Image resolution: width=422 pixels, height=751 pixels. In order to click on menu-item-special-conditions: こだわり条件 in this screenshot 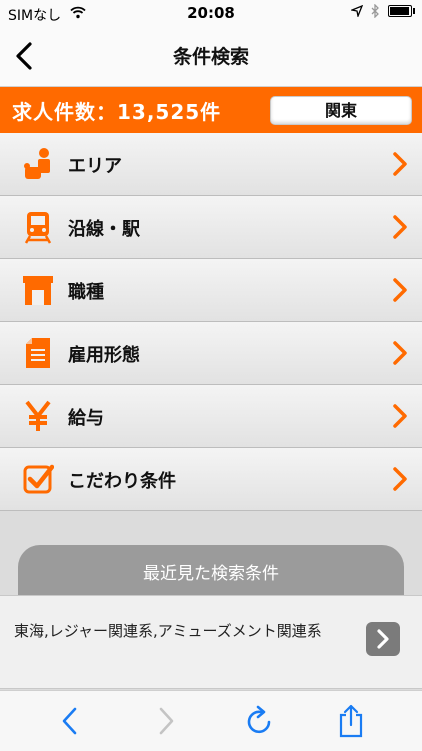, I will do `click(211, 479)`.